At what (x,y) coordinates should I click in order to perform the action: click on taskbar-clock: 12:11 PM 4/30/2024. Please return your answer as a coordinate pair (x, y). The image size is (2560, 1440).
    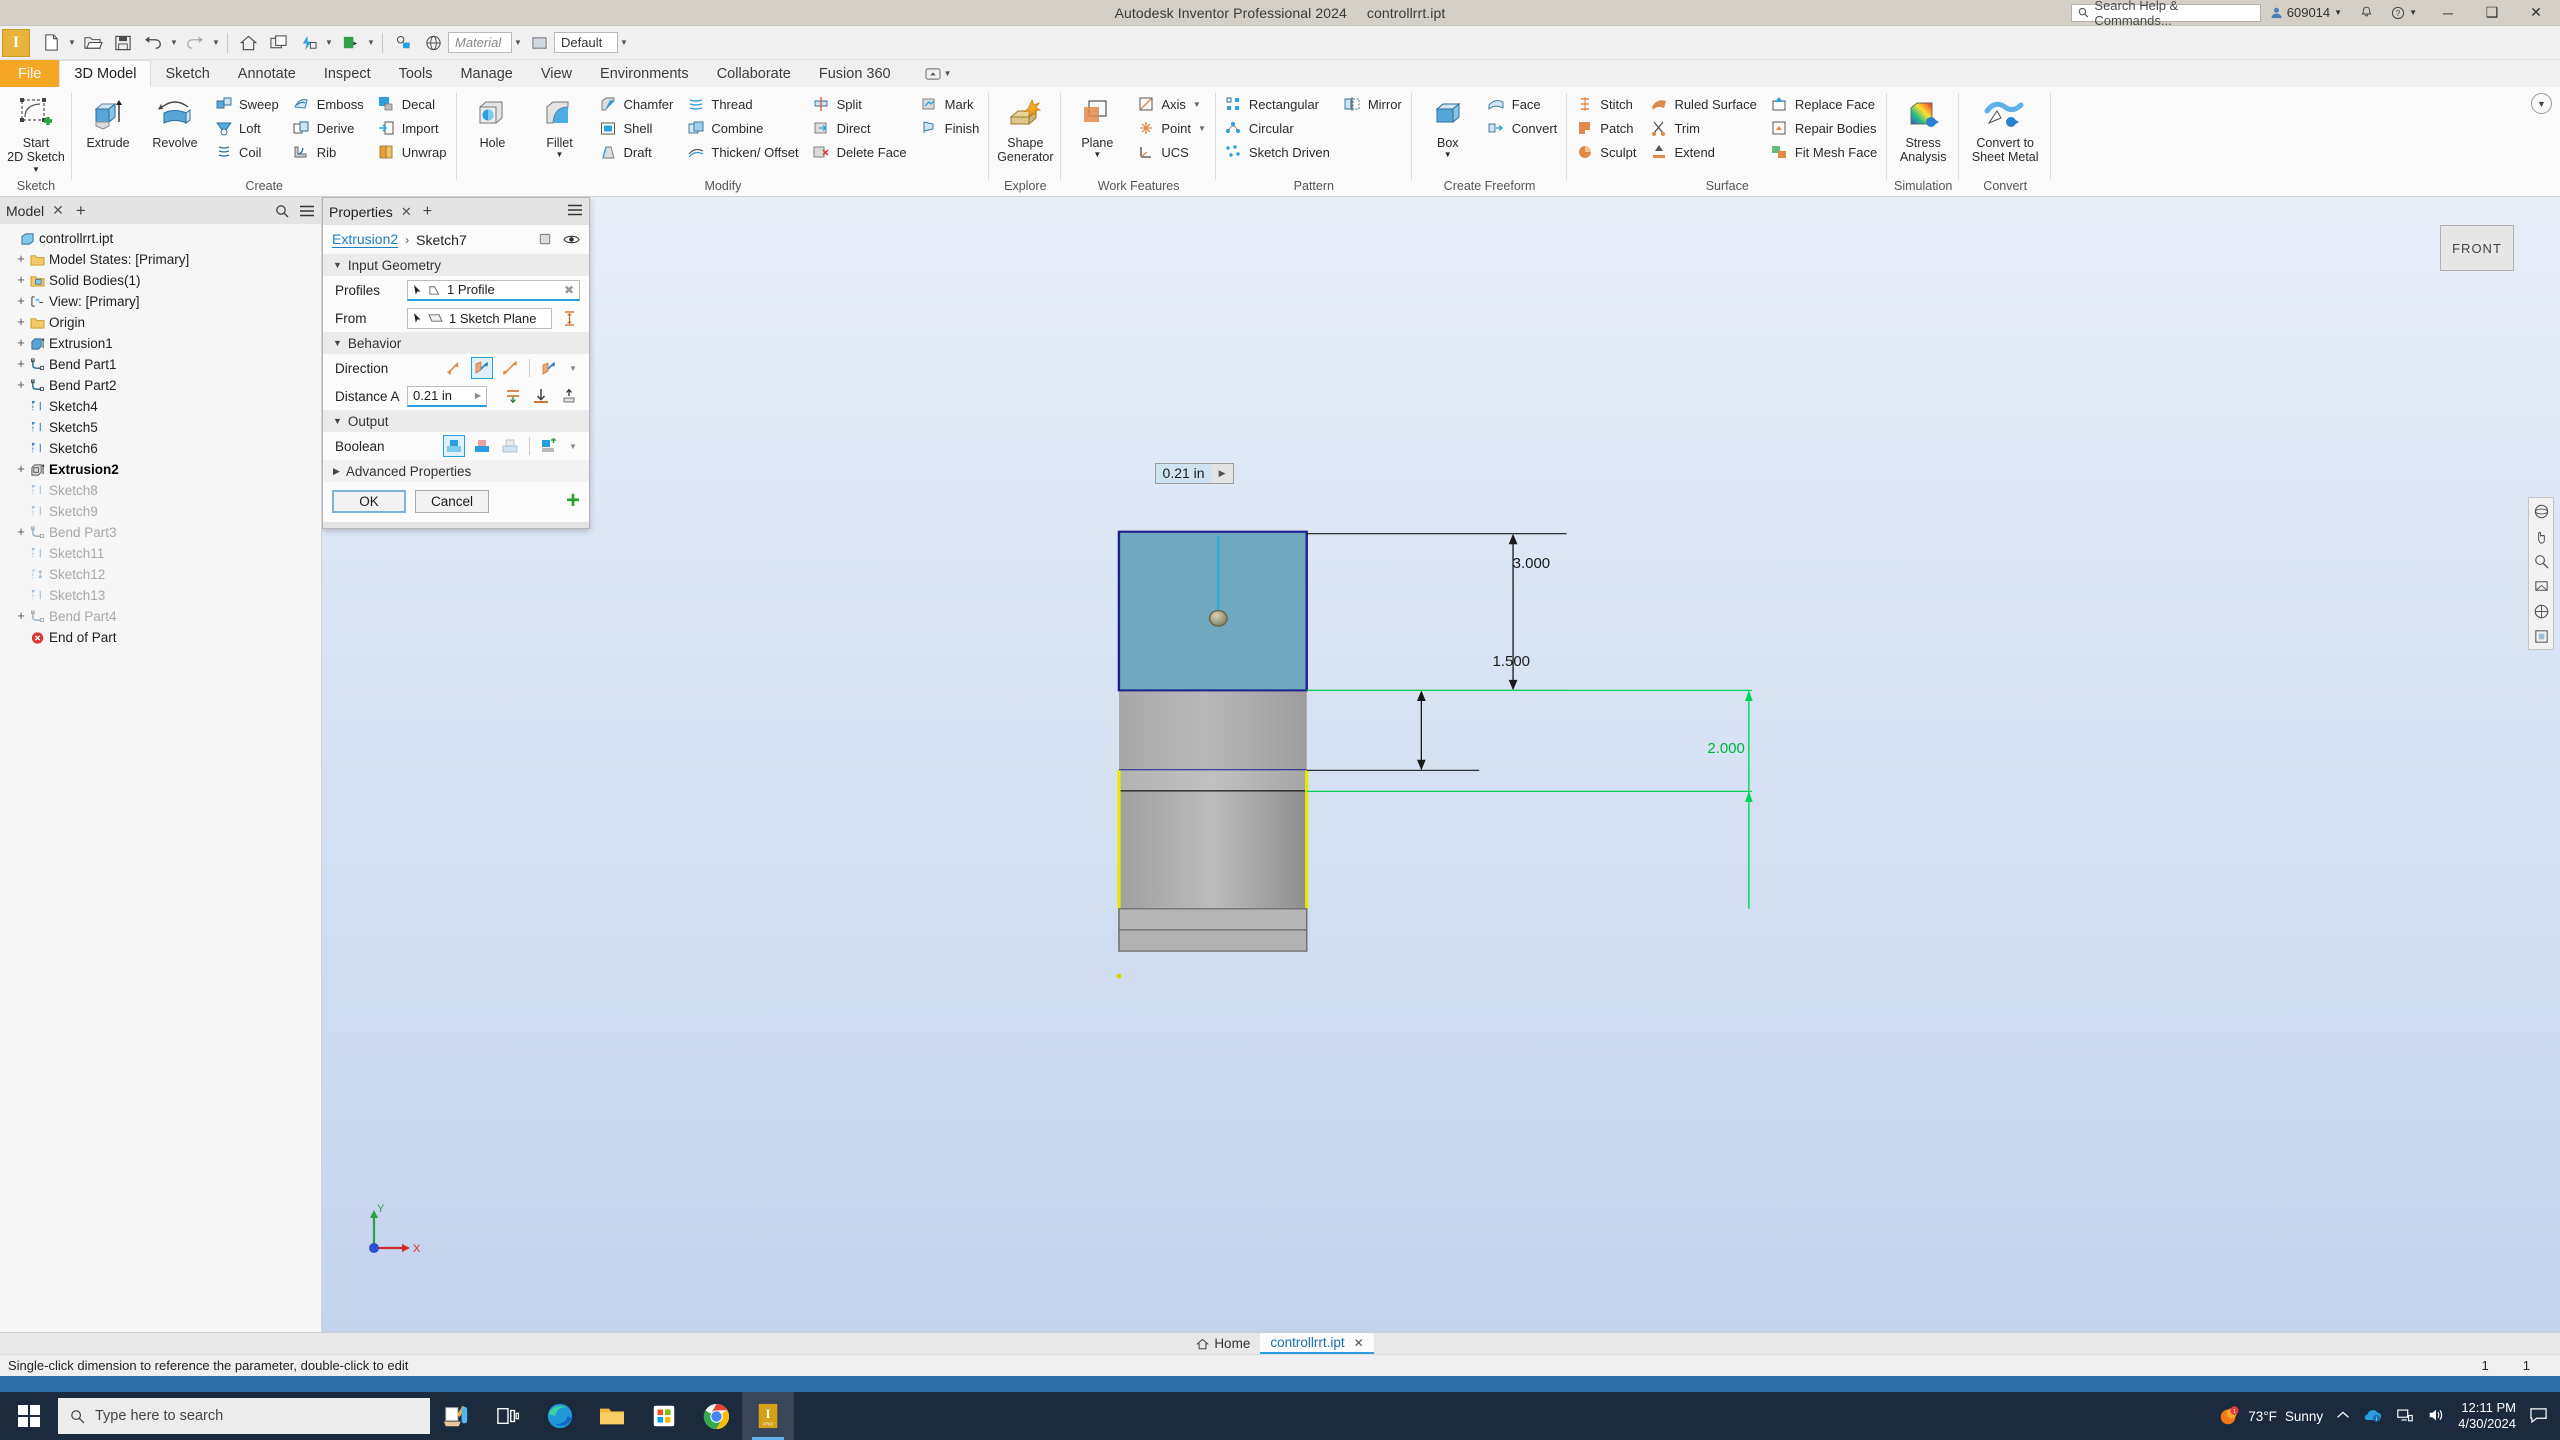
    Looking at the image, I should click on (2487, 1416).